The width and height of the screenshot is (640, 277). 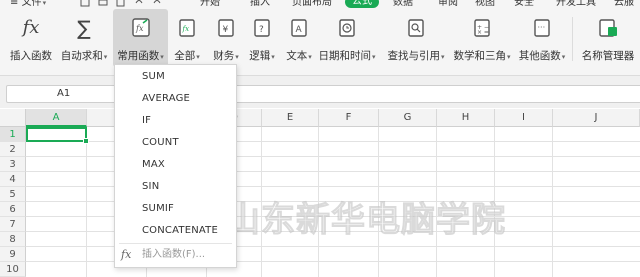 What do you see at coordinates (624, 4) in the screenshot?
I see `tab-cloud: 云服` at bounding box center [624, 4].